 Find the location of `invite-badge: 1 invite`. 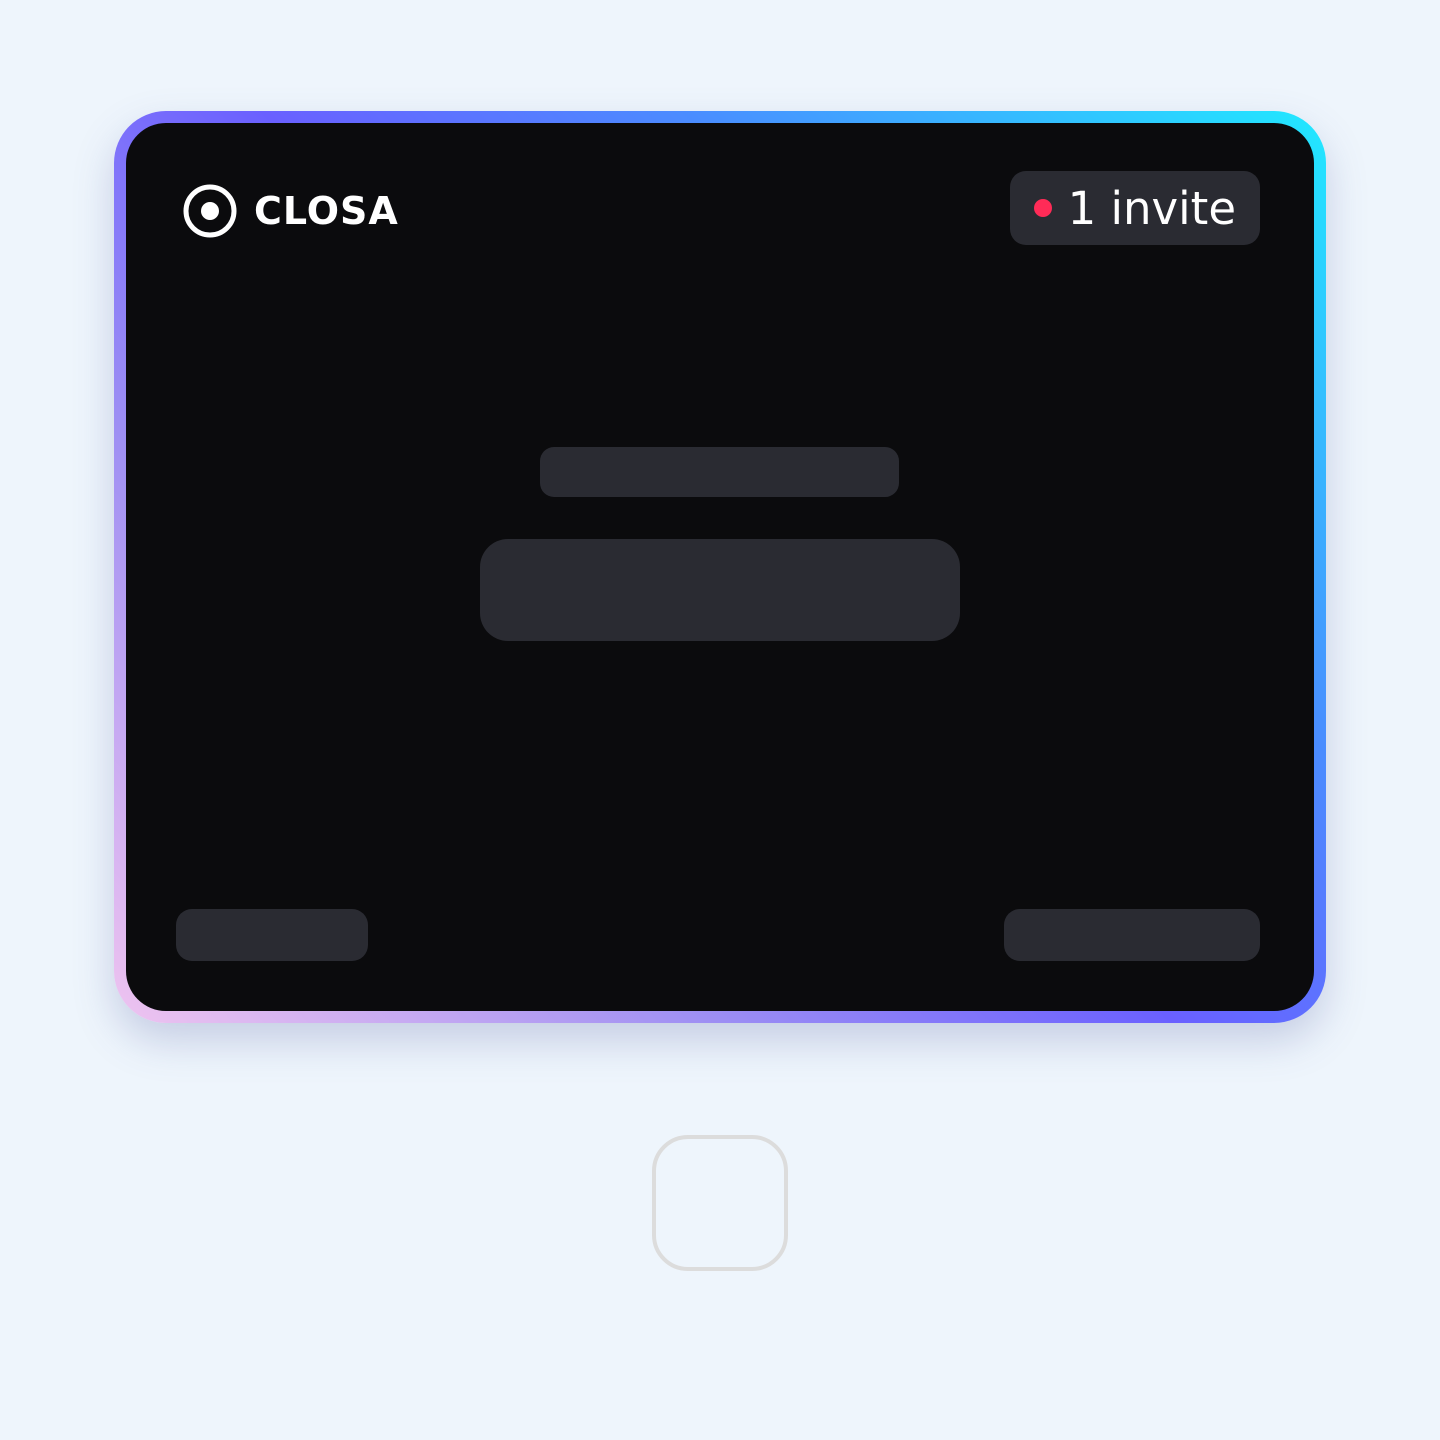

invite-badge: 1 invite is located at coordinates (1134, 208).